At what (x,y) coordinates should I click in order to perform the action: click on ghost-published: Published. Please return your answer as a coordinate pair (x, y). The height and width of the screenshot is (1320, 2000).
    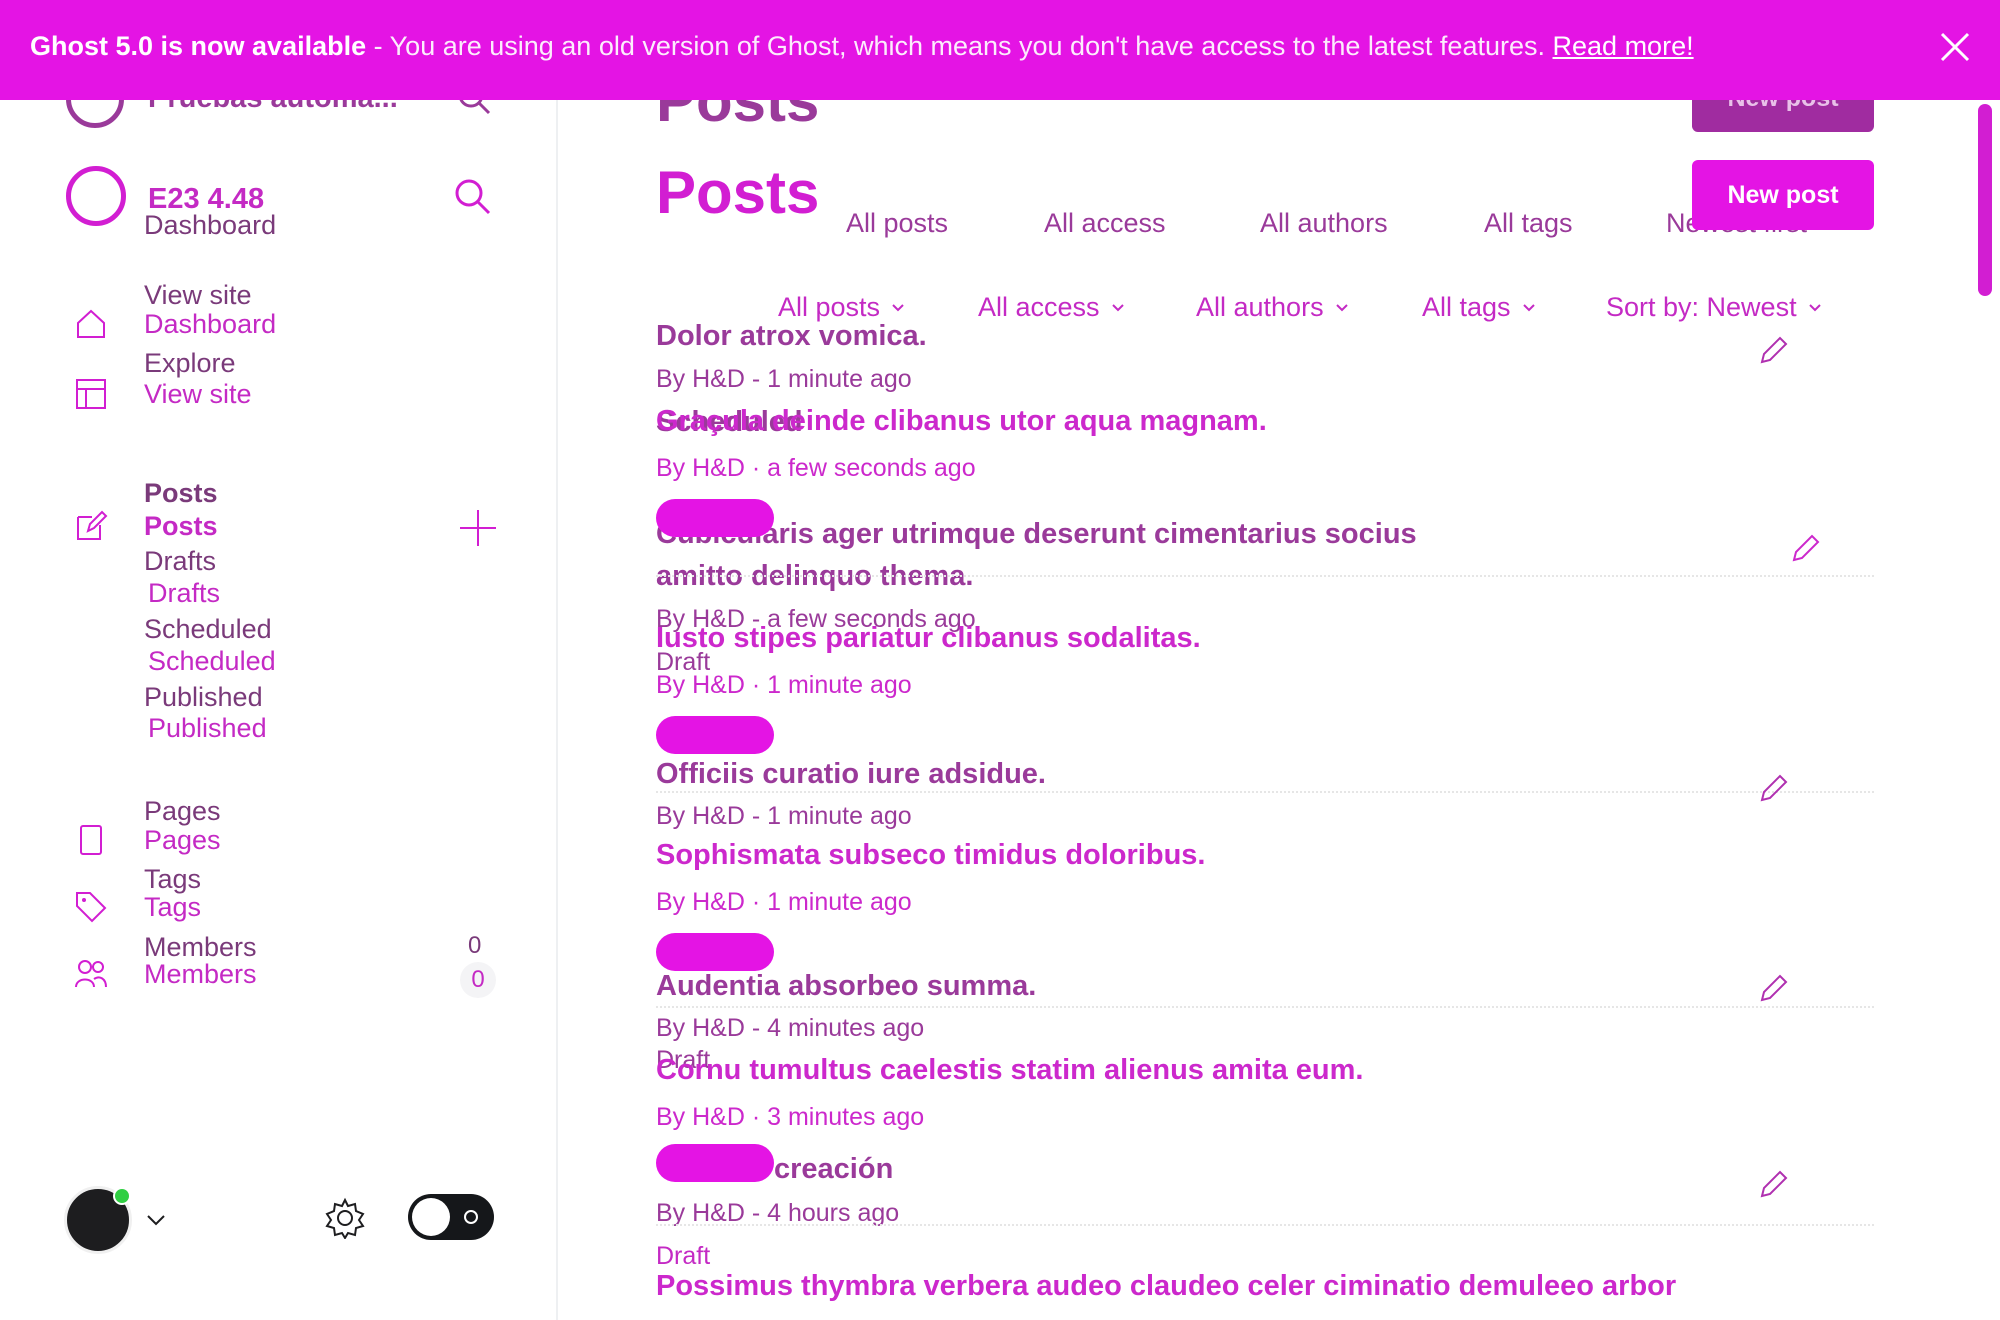
    Looking at the image, I should click on (203, 697).